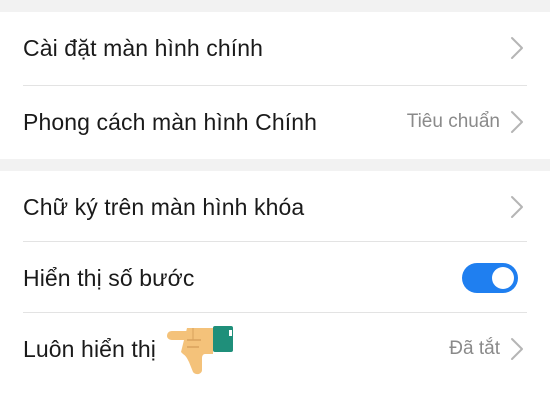 The image size is (550, 400). What do you see at coordinates (200, 350) in the screenshot?
I see `pointing-hand-icon` at bounding box center [200, 350].